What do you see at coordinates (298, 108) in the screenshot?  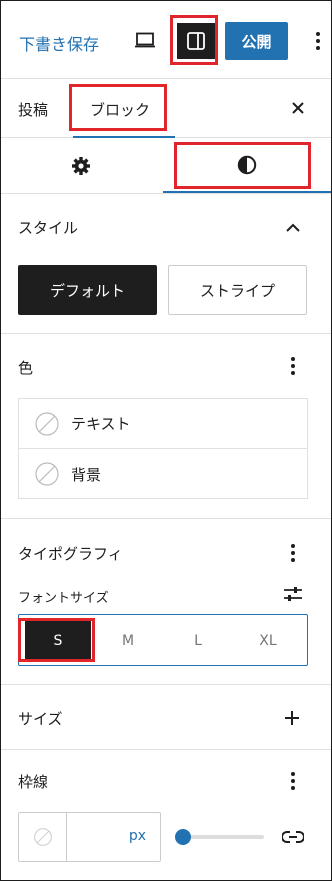 I see `close-icon` at bounding box center [298, 108].